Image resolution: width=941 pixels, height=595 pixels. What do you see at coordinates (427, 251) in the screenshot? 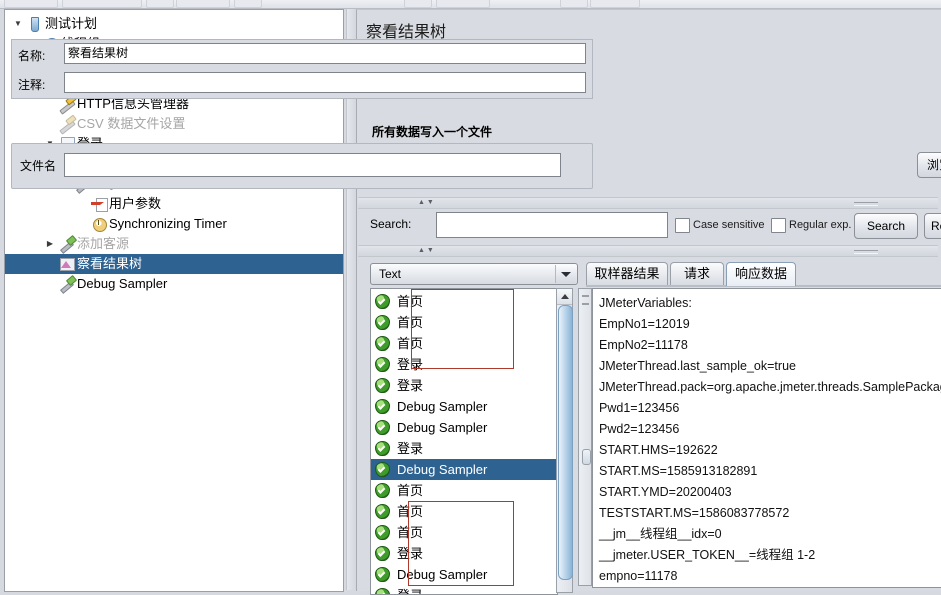
I see `splitter-bottom-collapse-arrows: ▲▼` at bounding box center [427, 251].